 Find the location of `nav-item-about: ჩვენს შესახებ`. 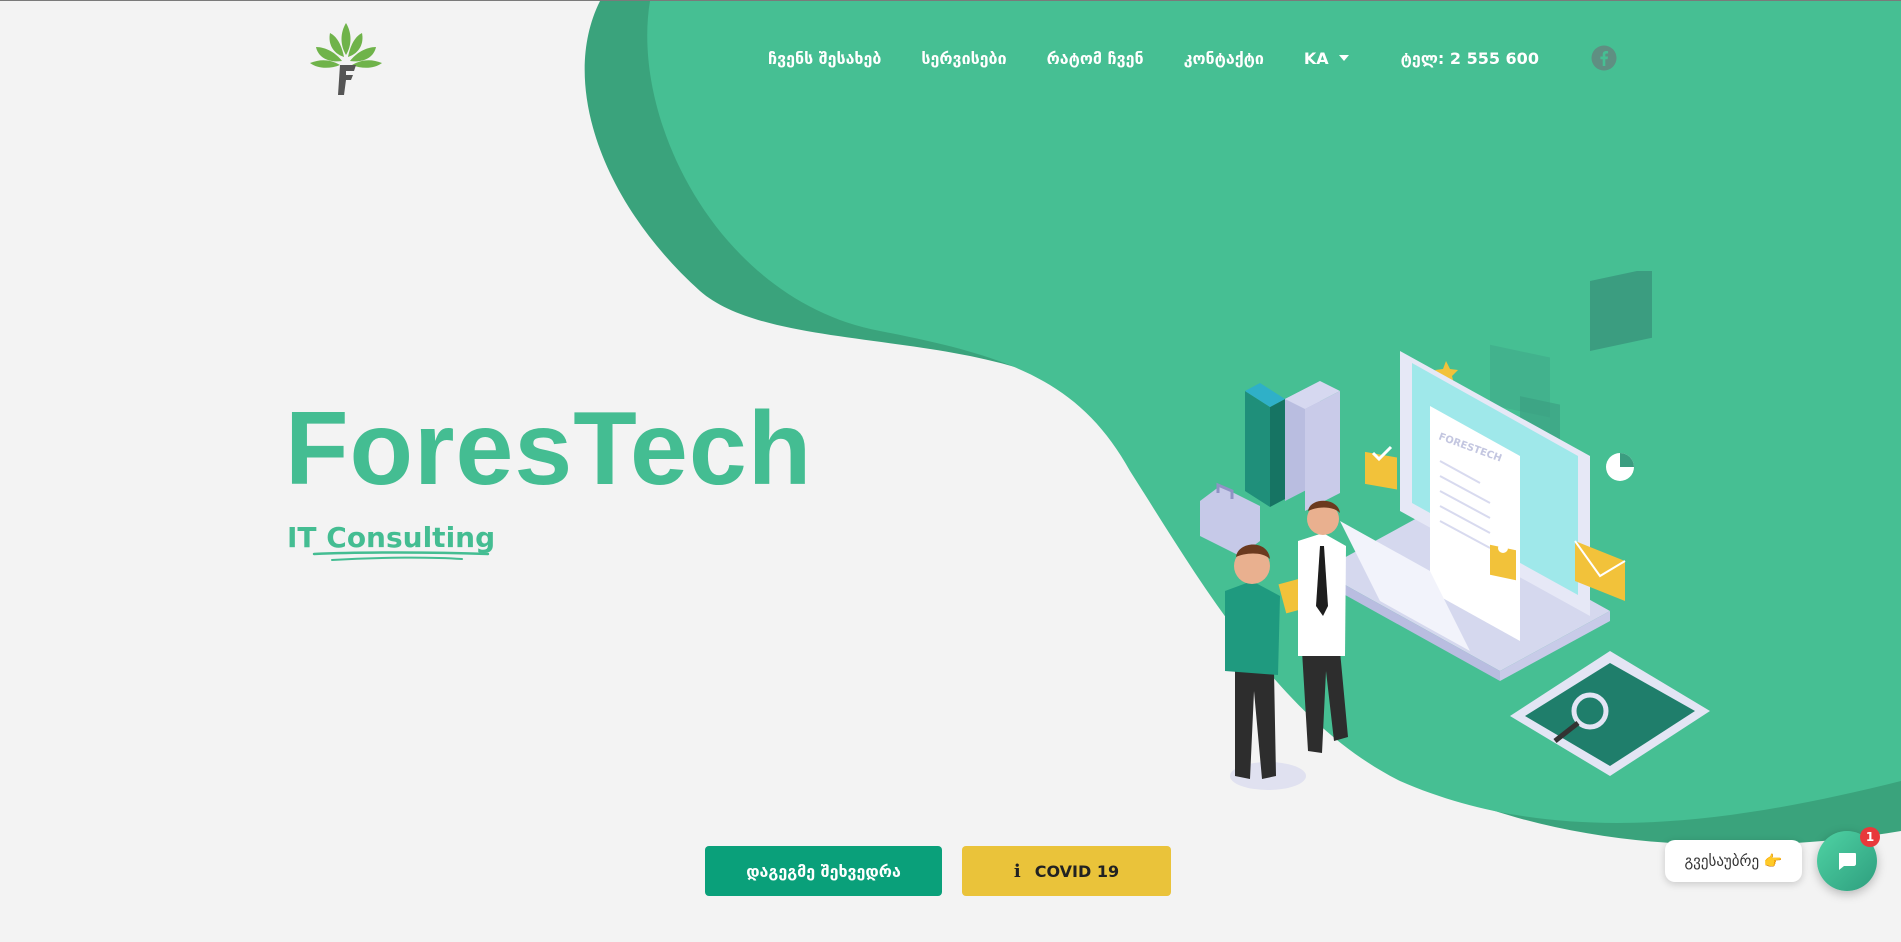

nav-item-about: ჩვენს შესახებ is located at coordinates (824, 58).